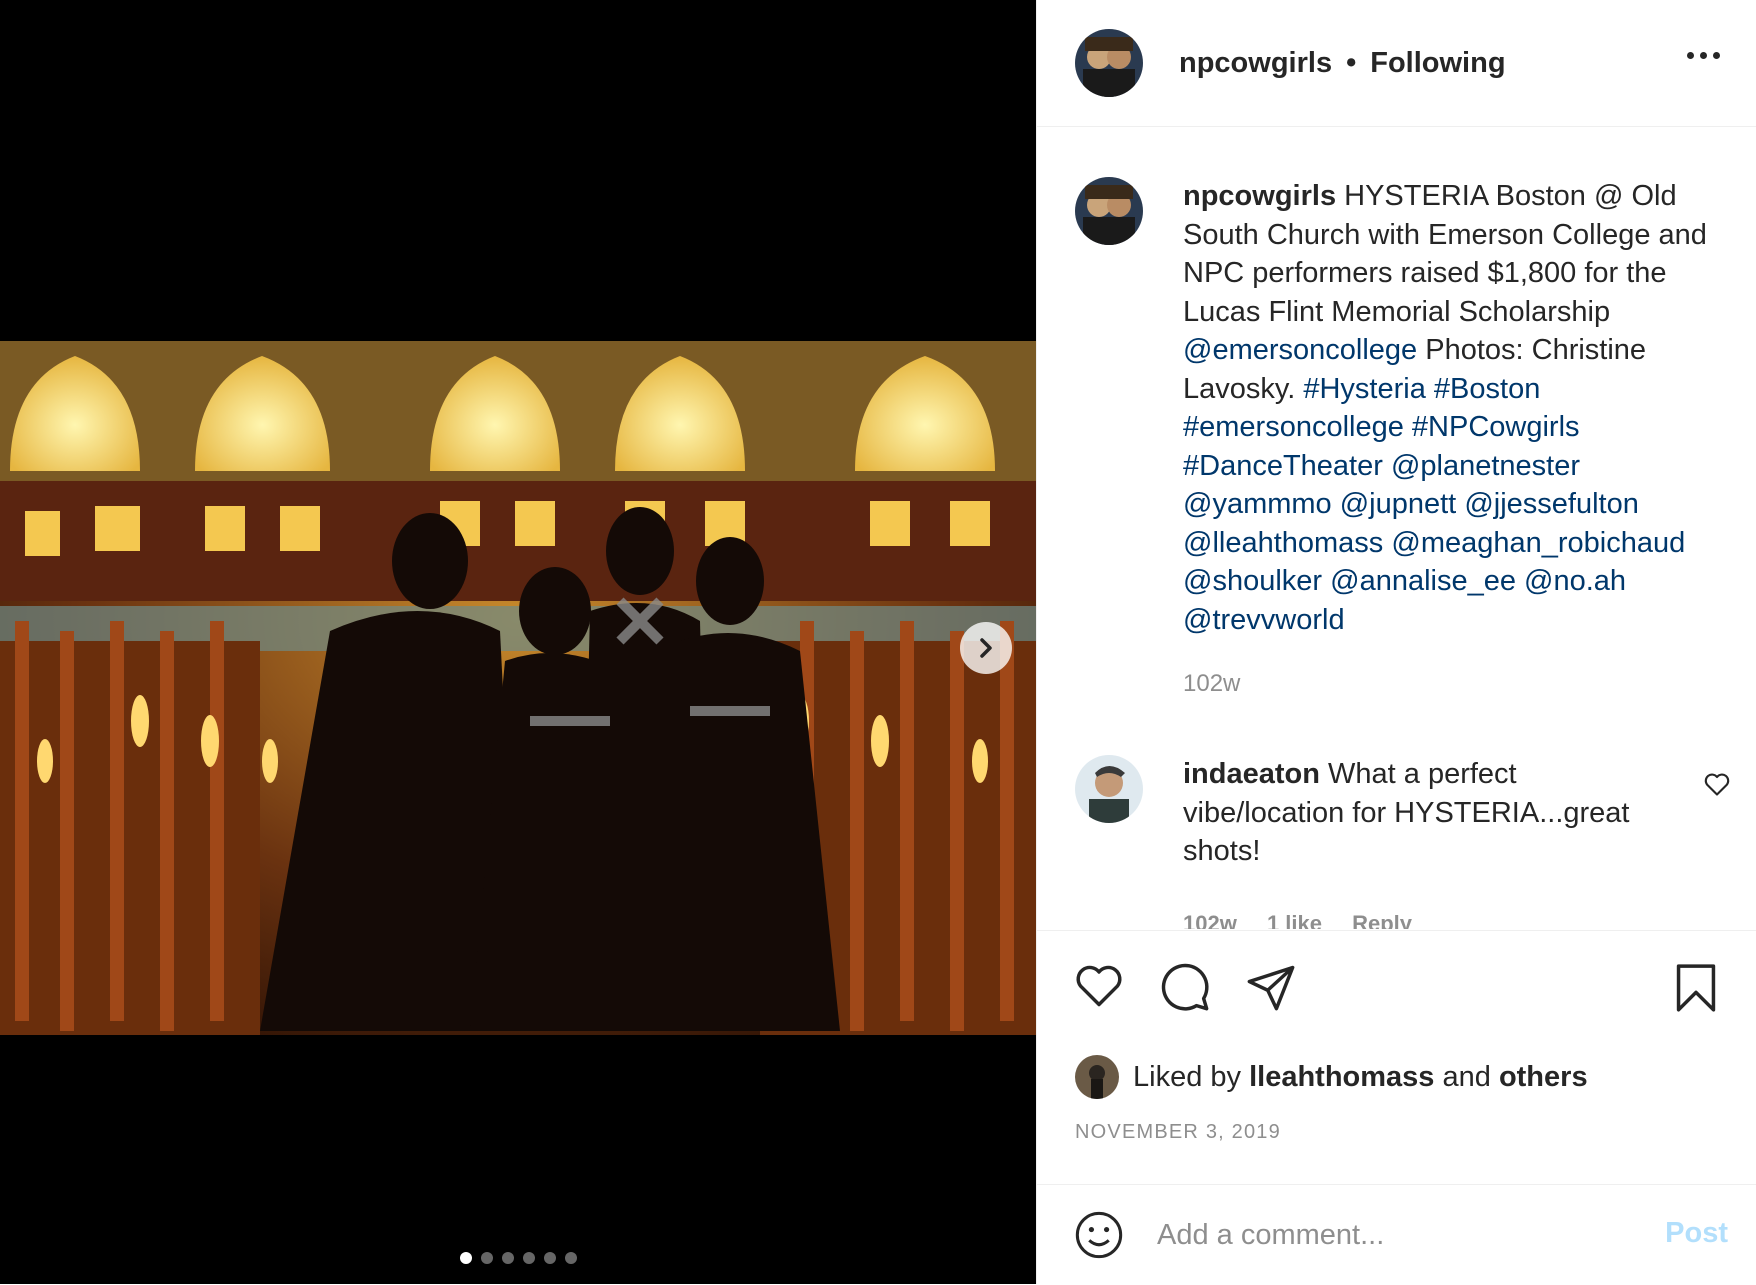  Describe the element at coordinates (1099, 1235) in the screenshot. I see `emoji-icon` at that location.